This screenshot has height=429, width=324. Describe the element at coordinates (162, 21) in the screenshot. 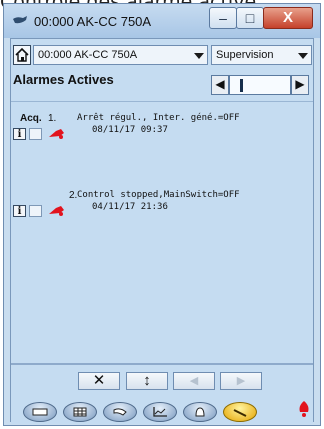

I see `title-bar: 00:000 AK-CC 750A – □ X` at that location.